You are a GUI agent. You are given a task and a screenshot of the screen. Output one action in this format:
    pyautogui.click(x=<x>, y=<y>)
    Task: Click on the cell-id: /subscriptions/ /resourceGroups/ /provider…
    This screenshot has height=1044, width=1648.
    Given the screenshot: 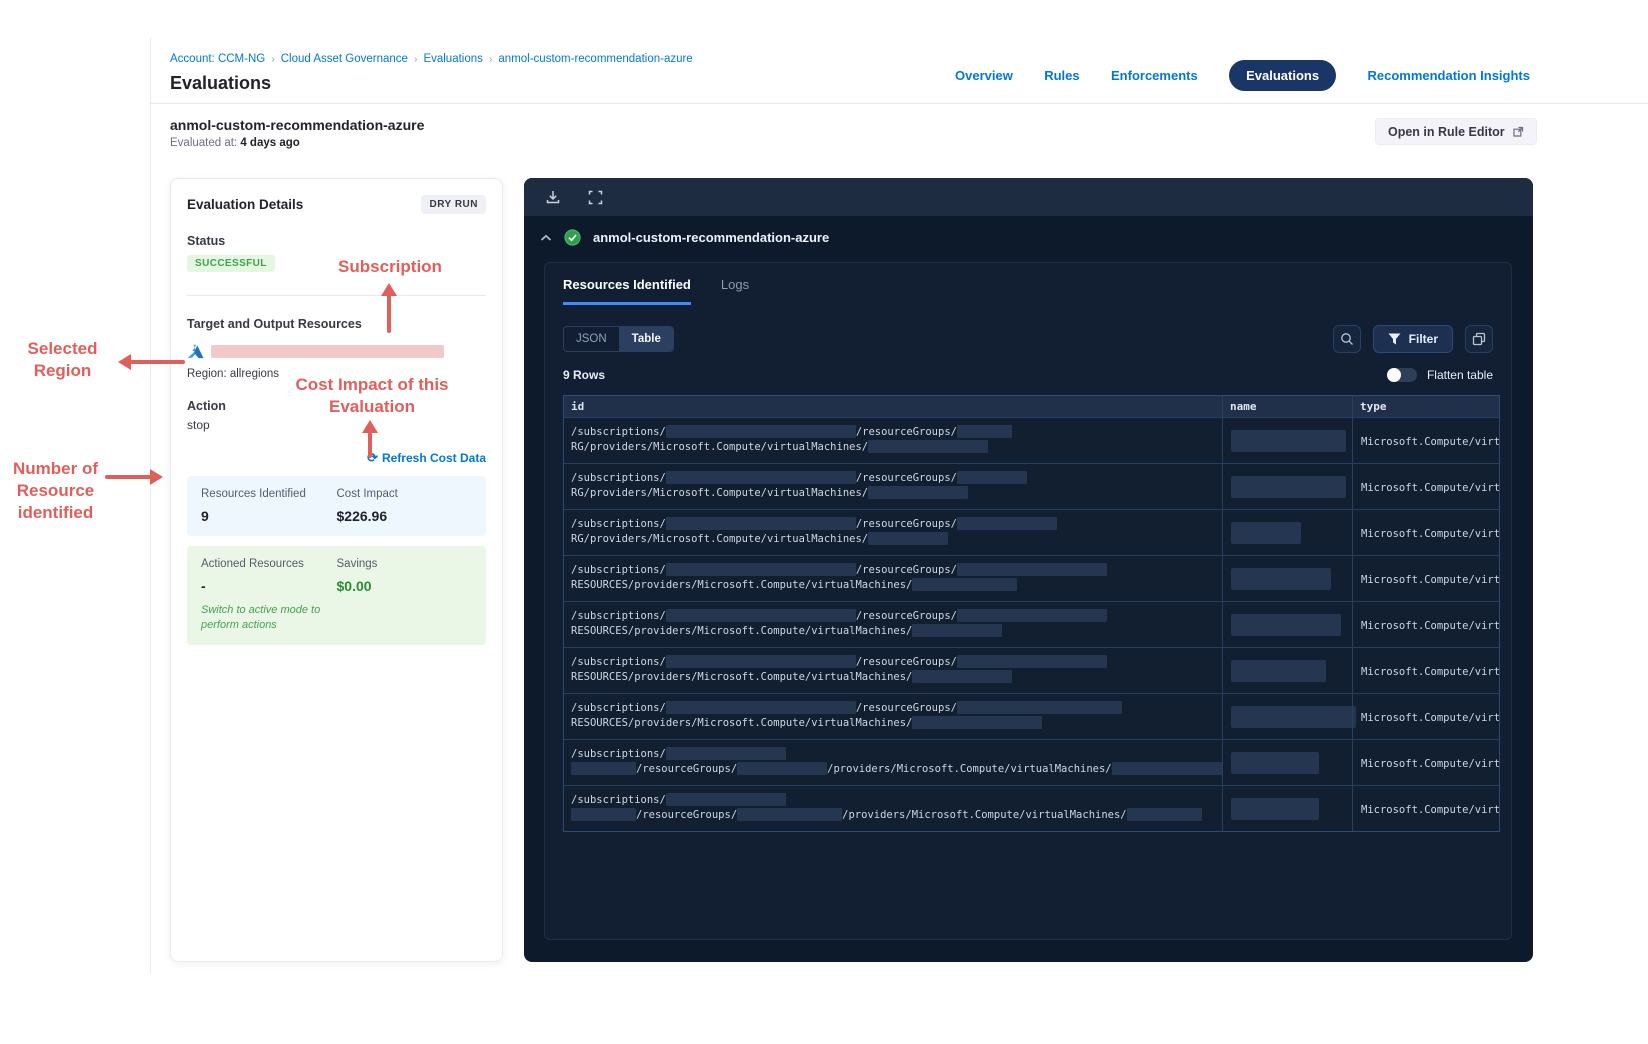 What is the action you would take?
    pyautogui.click(x=893, y=762)
    